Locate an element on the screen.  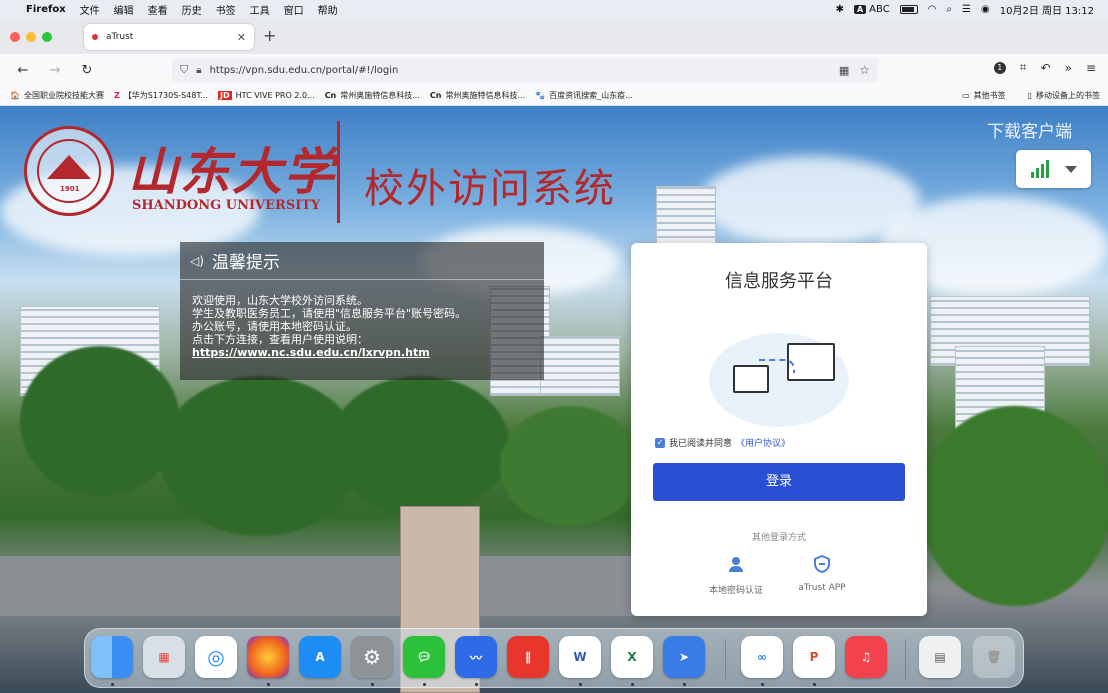
tab-title: aTrust is located at coordinates (120, 37).